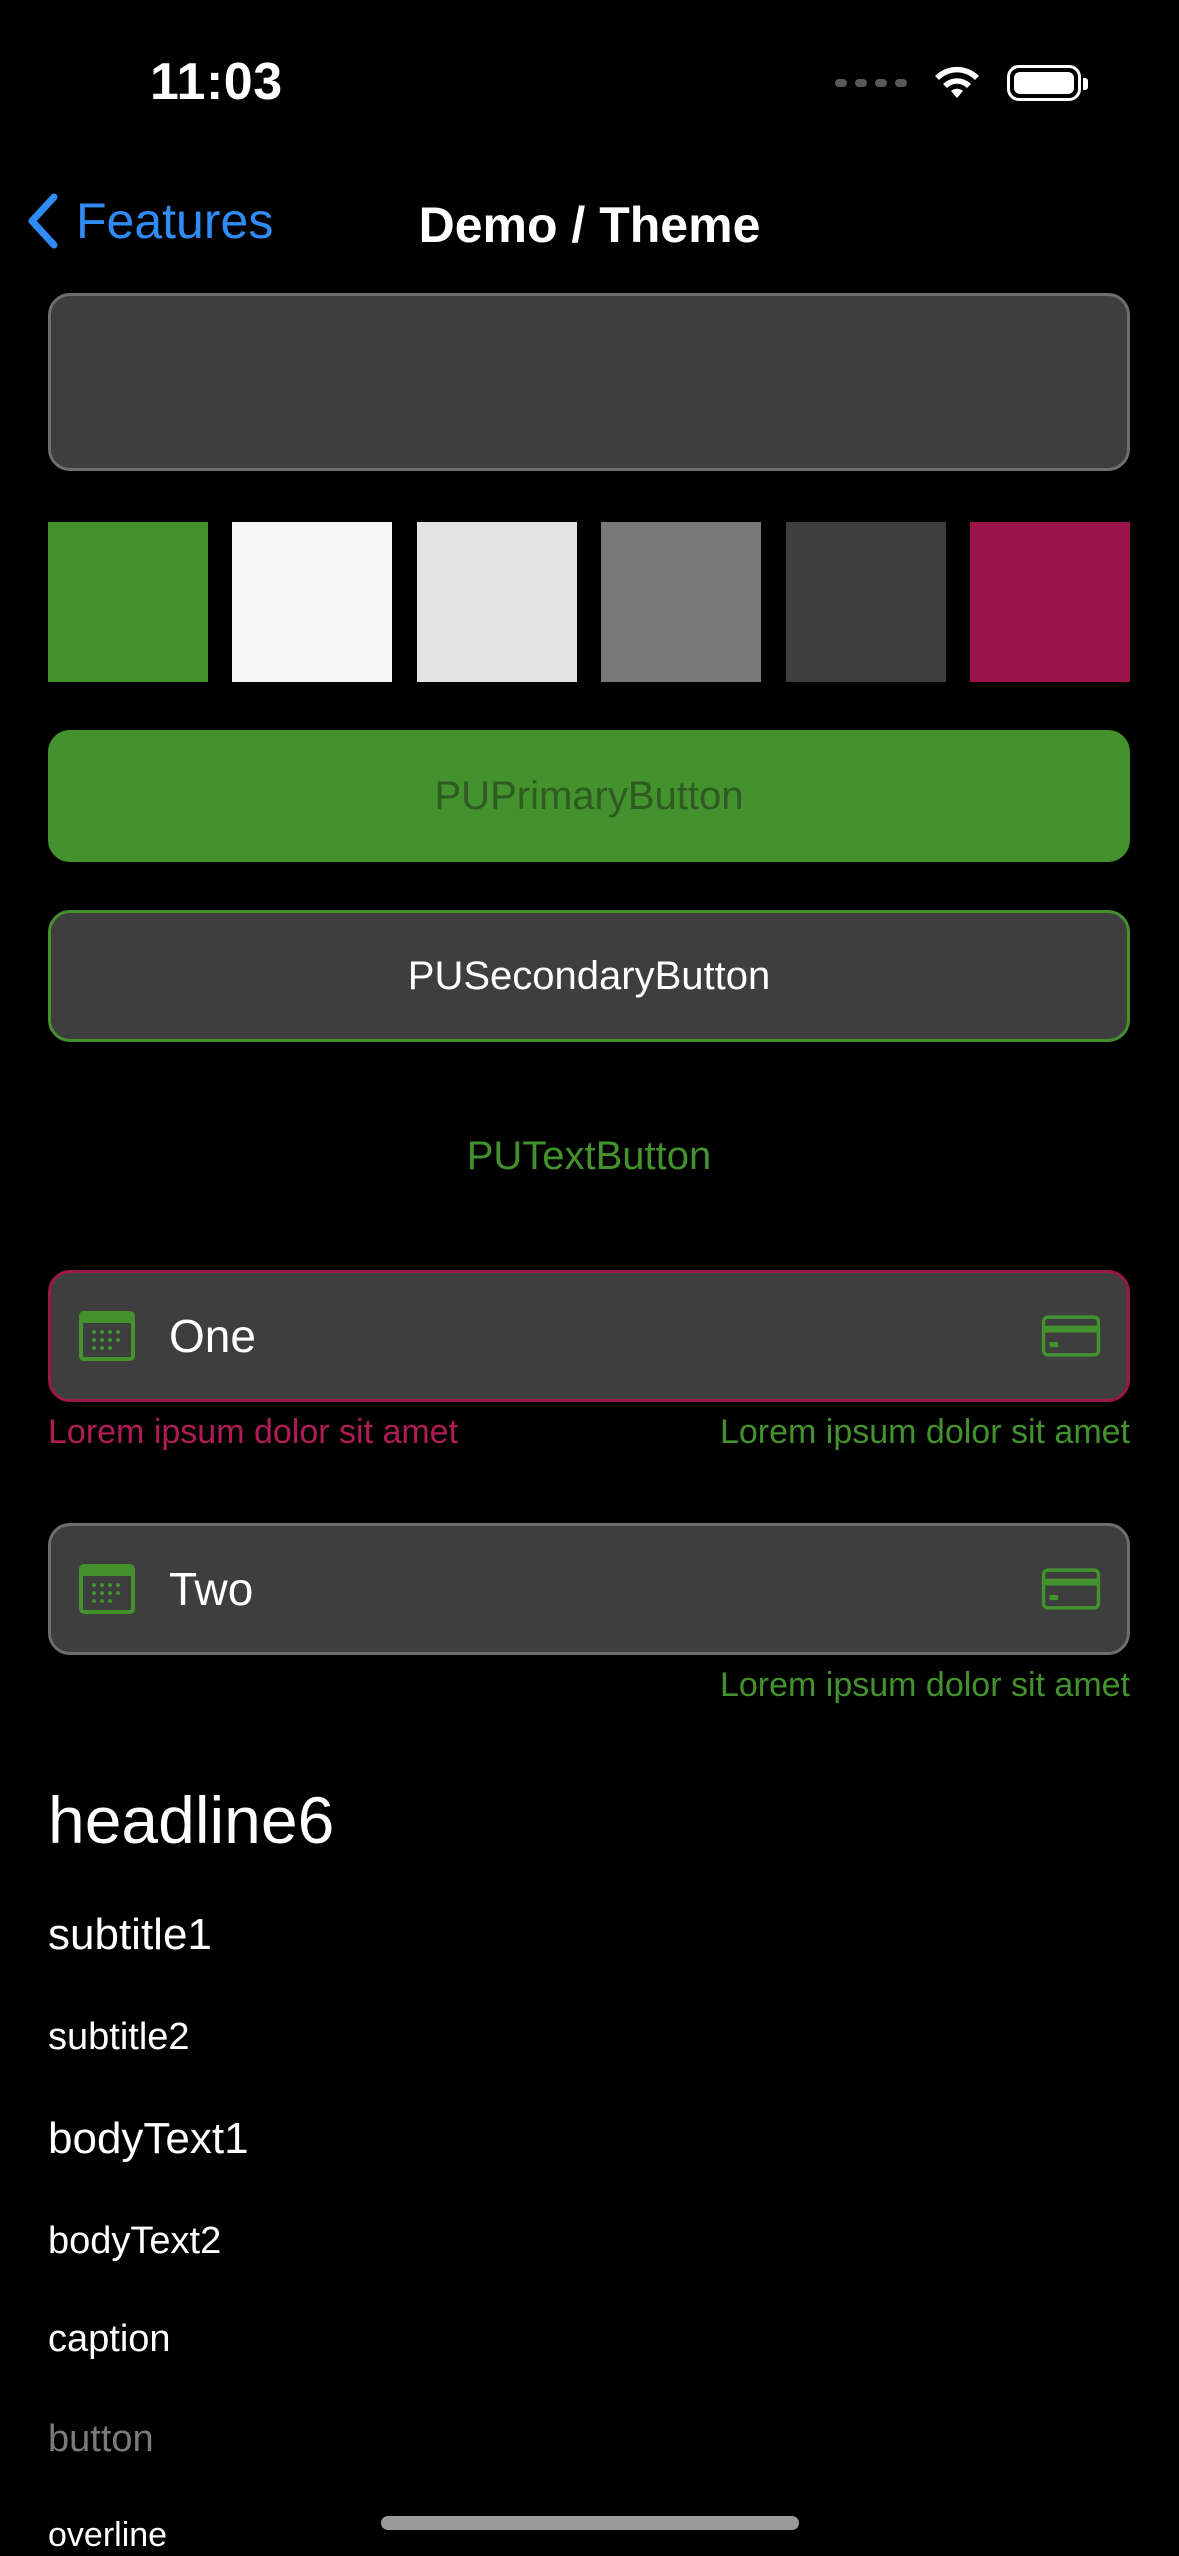  I want to click on swatch-dark-gray, so click(865, 602).